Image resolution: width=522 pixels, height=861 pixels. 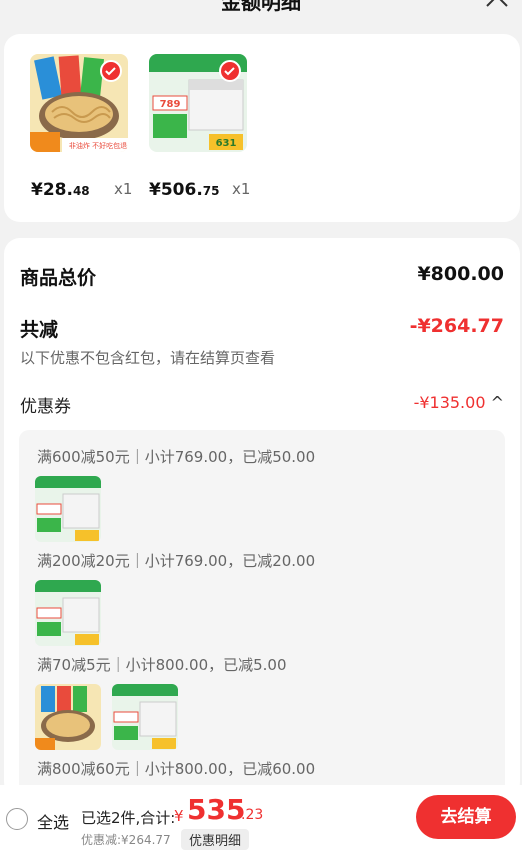 I want to click on chevron-up-icon: ^, so click(x=497, y=402).